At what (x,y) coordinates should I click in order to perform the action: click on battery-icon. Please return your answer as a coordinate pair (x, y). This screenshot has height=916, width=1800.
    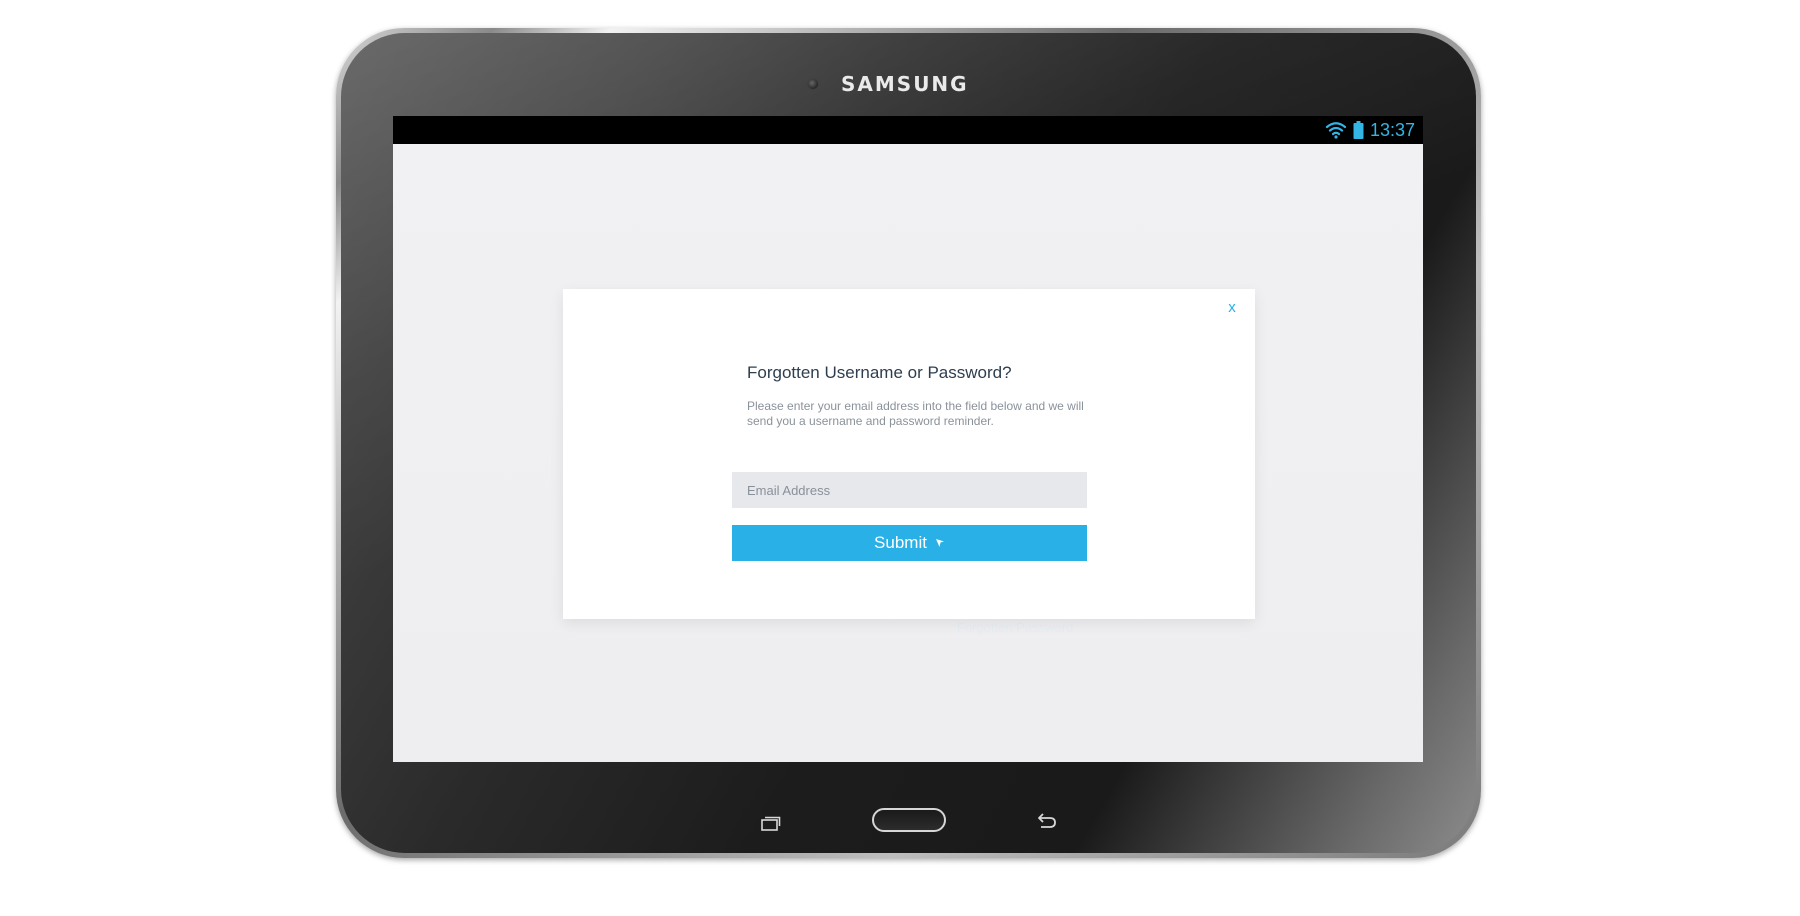
    Looking at the image, I should click on (1358, 130).